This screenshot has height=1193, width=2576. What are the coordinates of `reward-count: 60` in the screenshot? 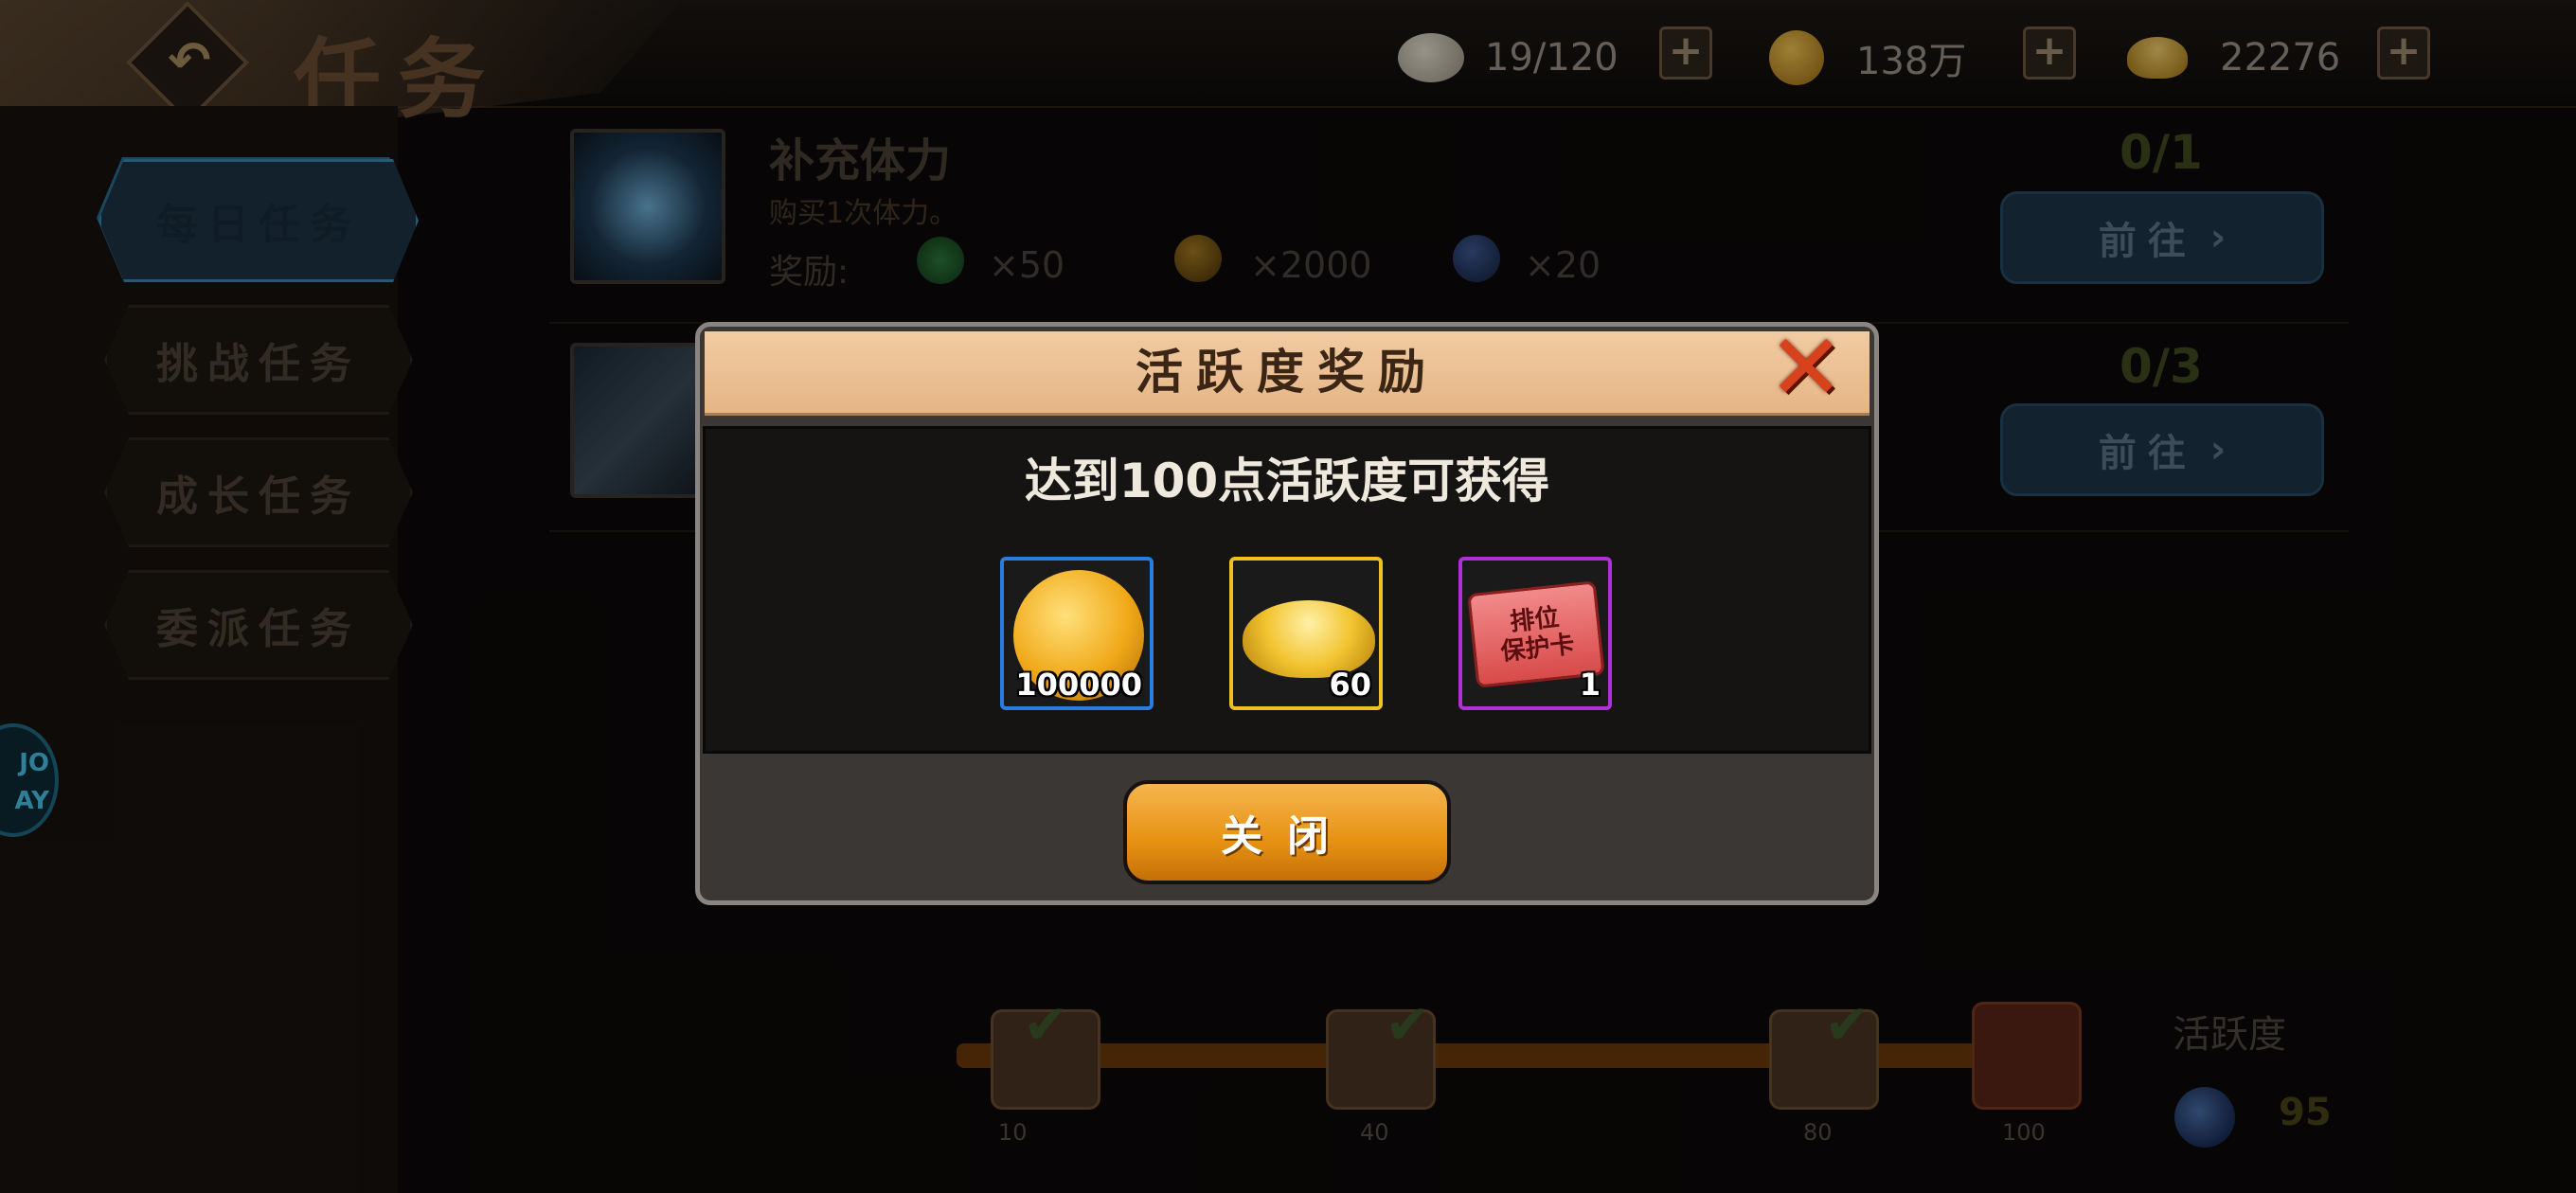 It's located at (1350, 685).